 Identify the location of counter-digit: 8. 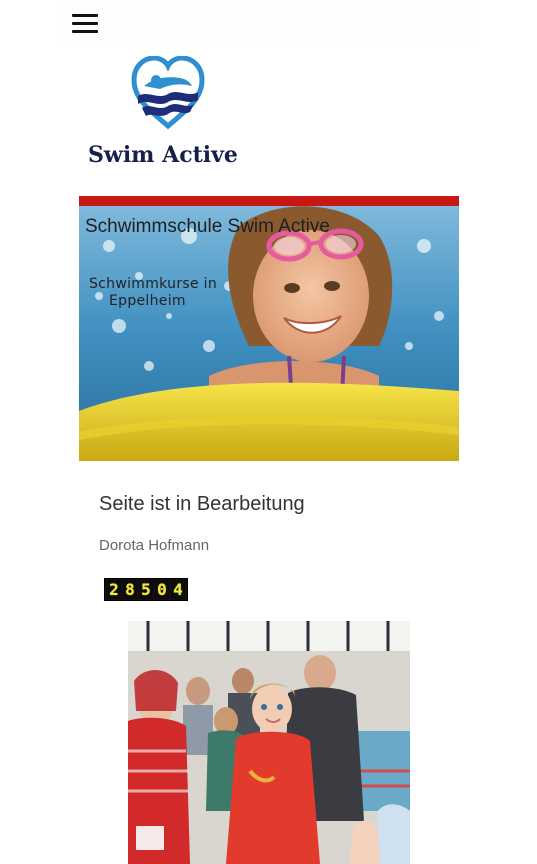
(130, 589).